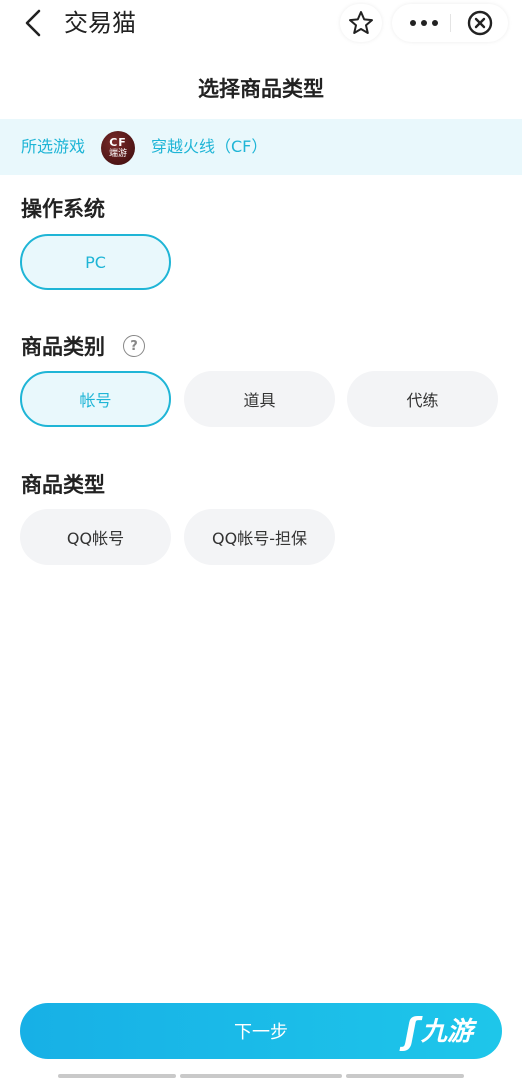 This screenshot has height=1080, width=522. I want to click on watermark-logo: ʃ 九游, so click(456, 1032).